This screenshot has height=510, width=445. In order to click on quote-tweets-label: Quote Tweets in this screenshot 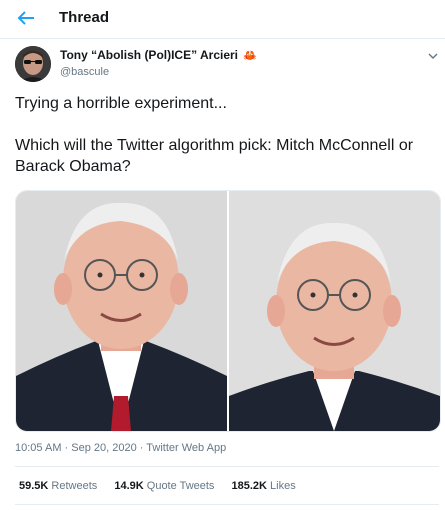, I will do `click(180, 486)`.